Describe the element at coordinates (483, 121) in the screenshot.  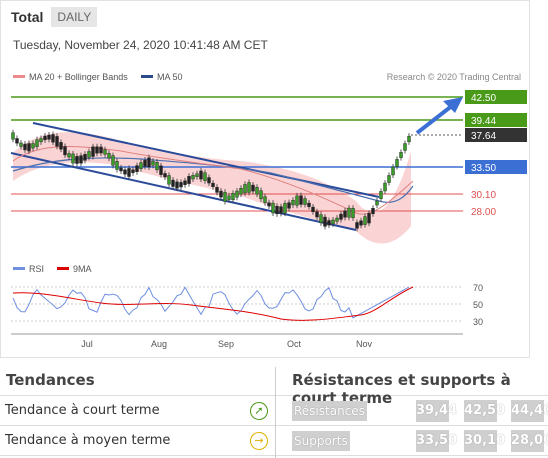
I see `price-label-2: 39.44` at that location.